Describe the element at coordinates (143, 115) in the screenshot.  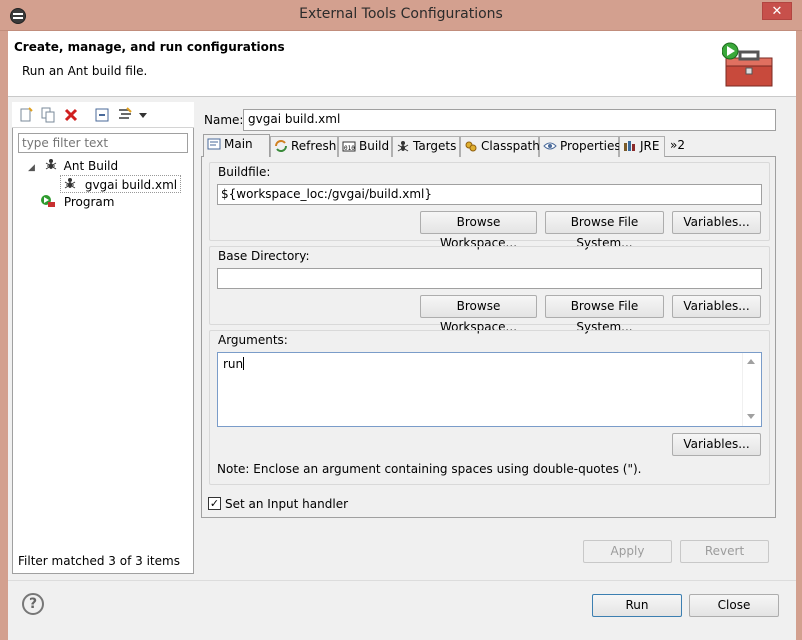
I see `dropdown-icon` at that location.